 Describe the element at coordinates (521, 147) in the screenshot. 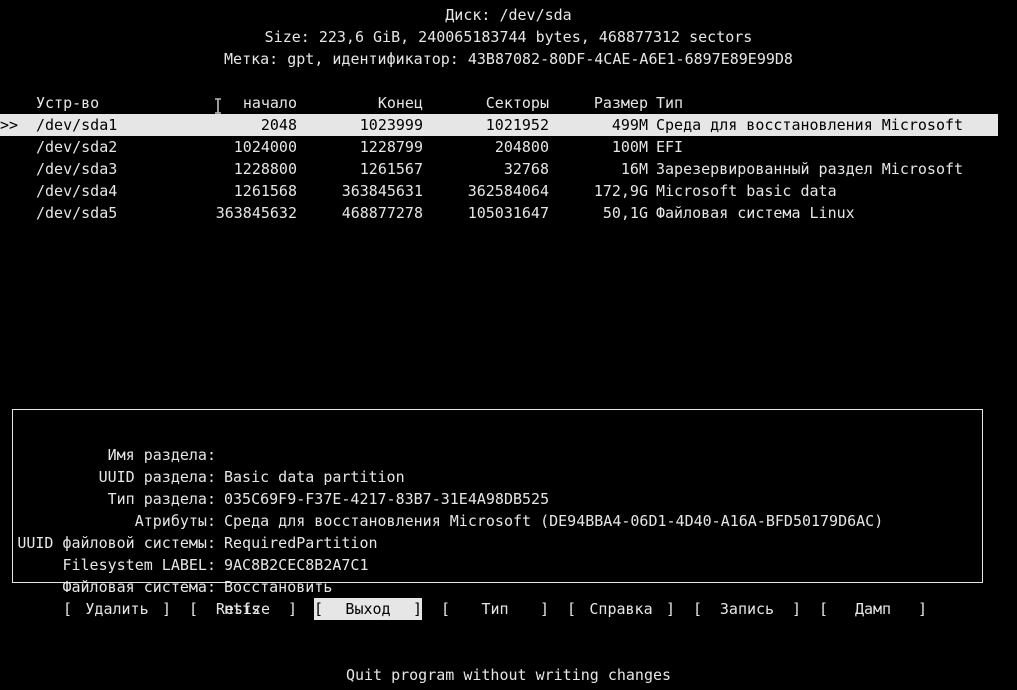

I see `row-sectors: 204800` at that location.